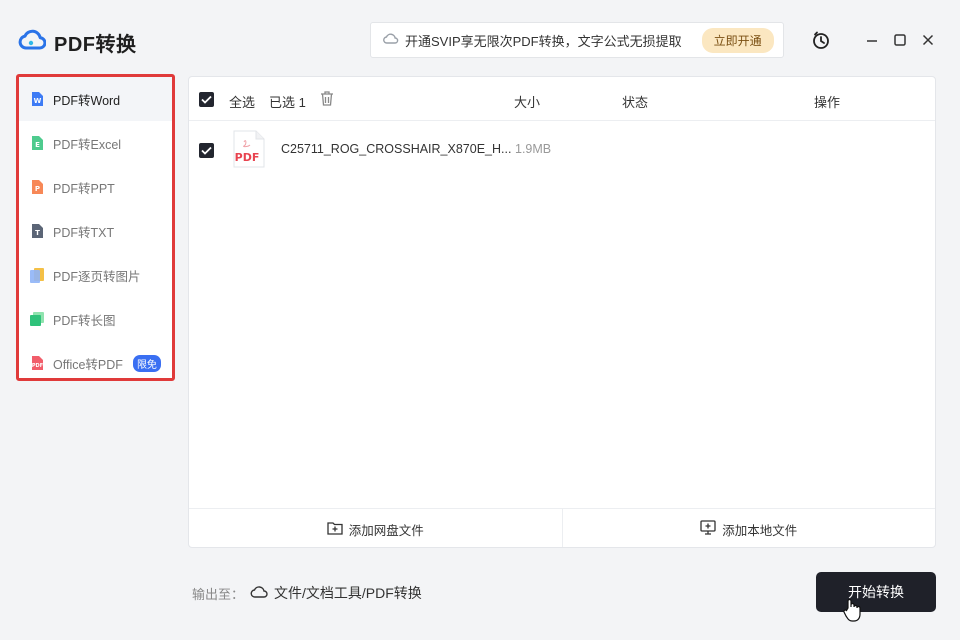 This screenshot has width=960, height=640. I want to click on sidebar-item-pdf-pages-to-images: PDF逐页转图片, so click(95, 275).